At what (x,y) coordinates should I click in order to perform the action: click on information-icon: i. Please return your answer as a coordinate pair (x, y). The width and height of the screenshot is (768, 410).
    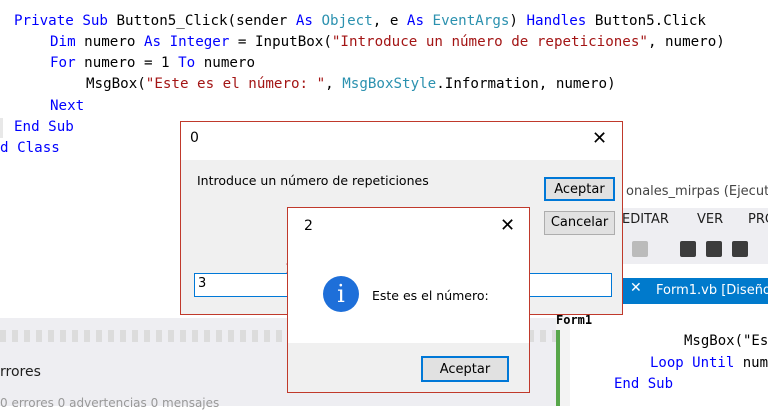
    Looking at the image, I should click on (341, 294).